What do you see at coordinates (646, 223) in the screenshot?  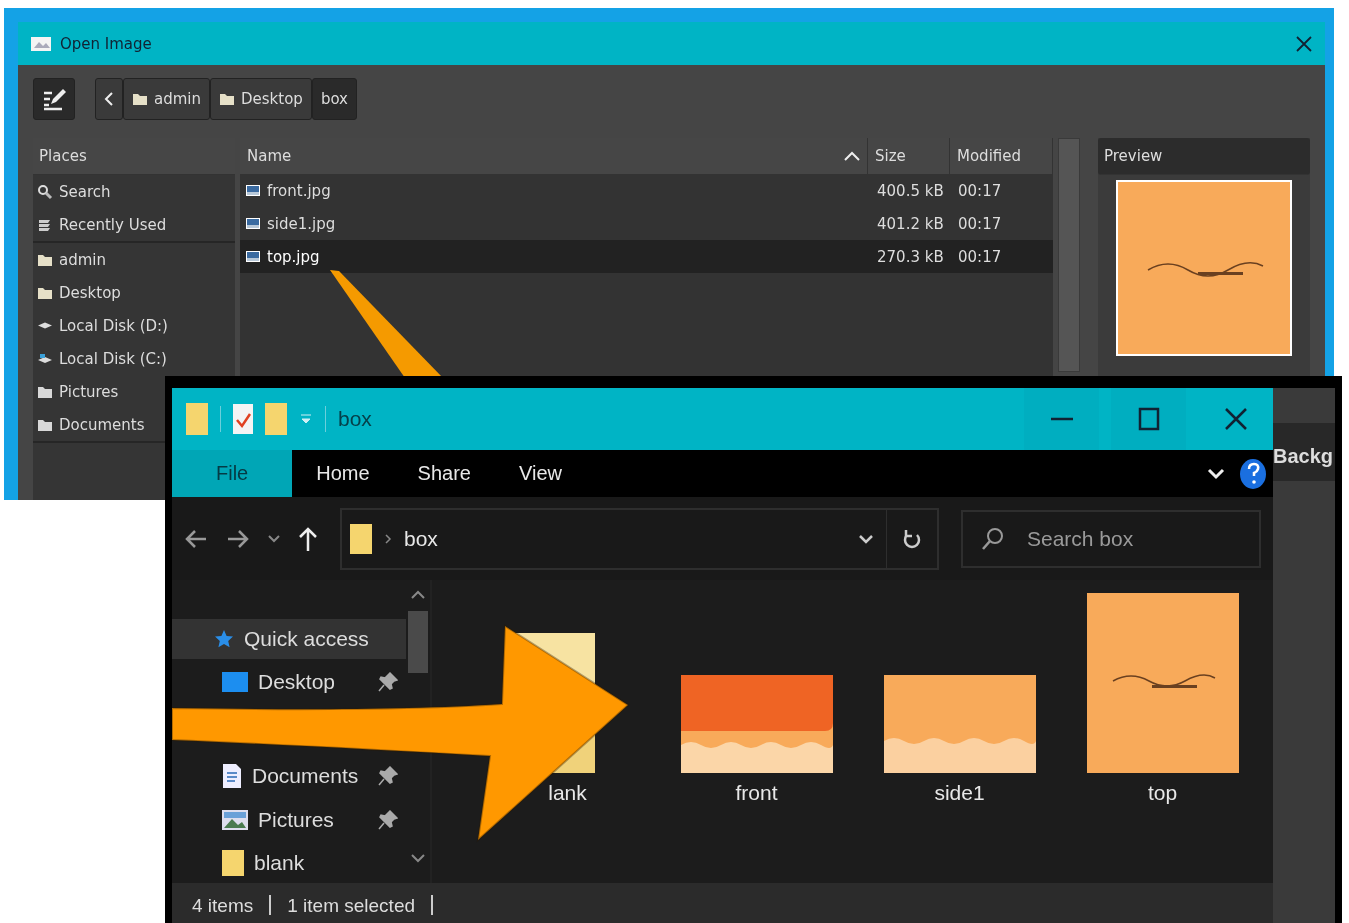 I see `file-row: side1.jpg 401.2 kB 00:17` at bounding box center [646, 223].